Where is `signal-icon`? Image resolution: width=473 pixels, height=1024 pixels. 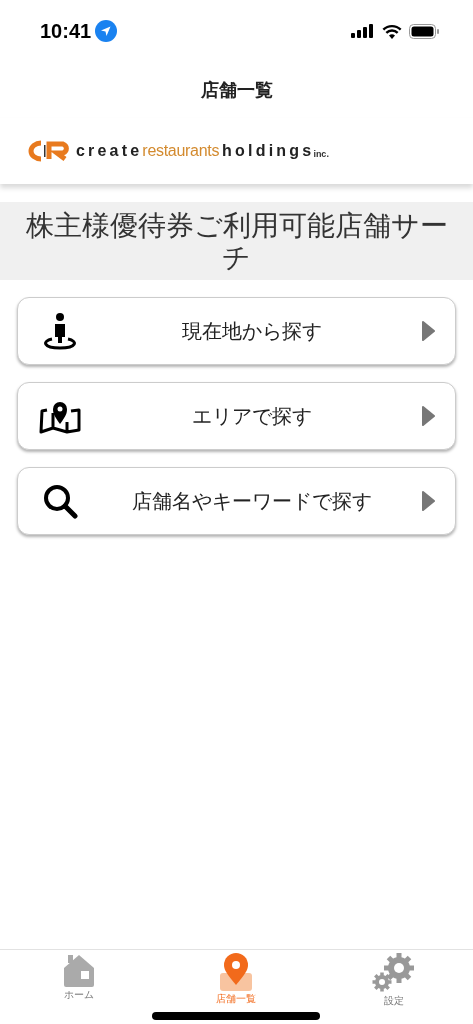
signal-icon is located at coordinates (363, 31).